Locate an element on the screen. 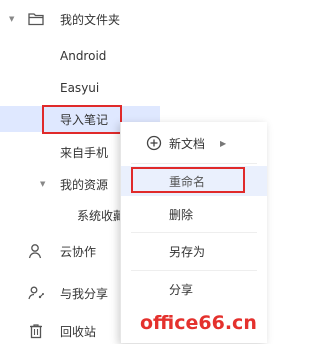 Image resolution: width=320 pixels, height=344 pixels. sidebar-item-android: Android is located at coordinates (133, 56).